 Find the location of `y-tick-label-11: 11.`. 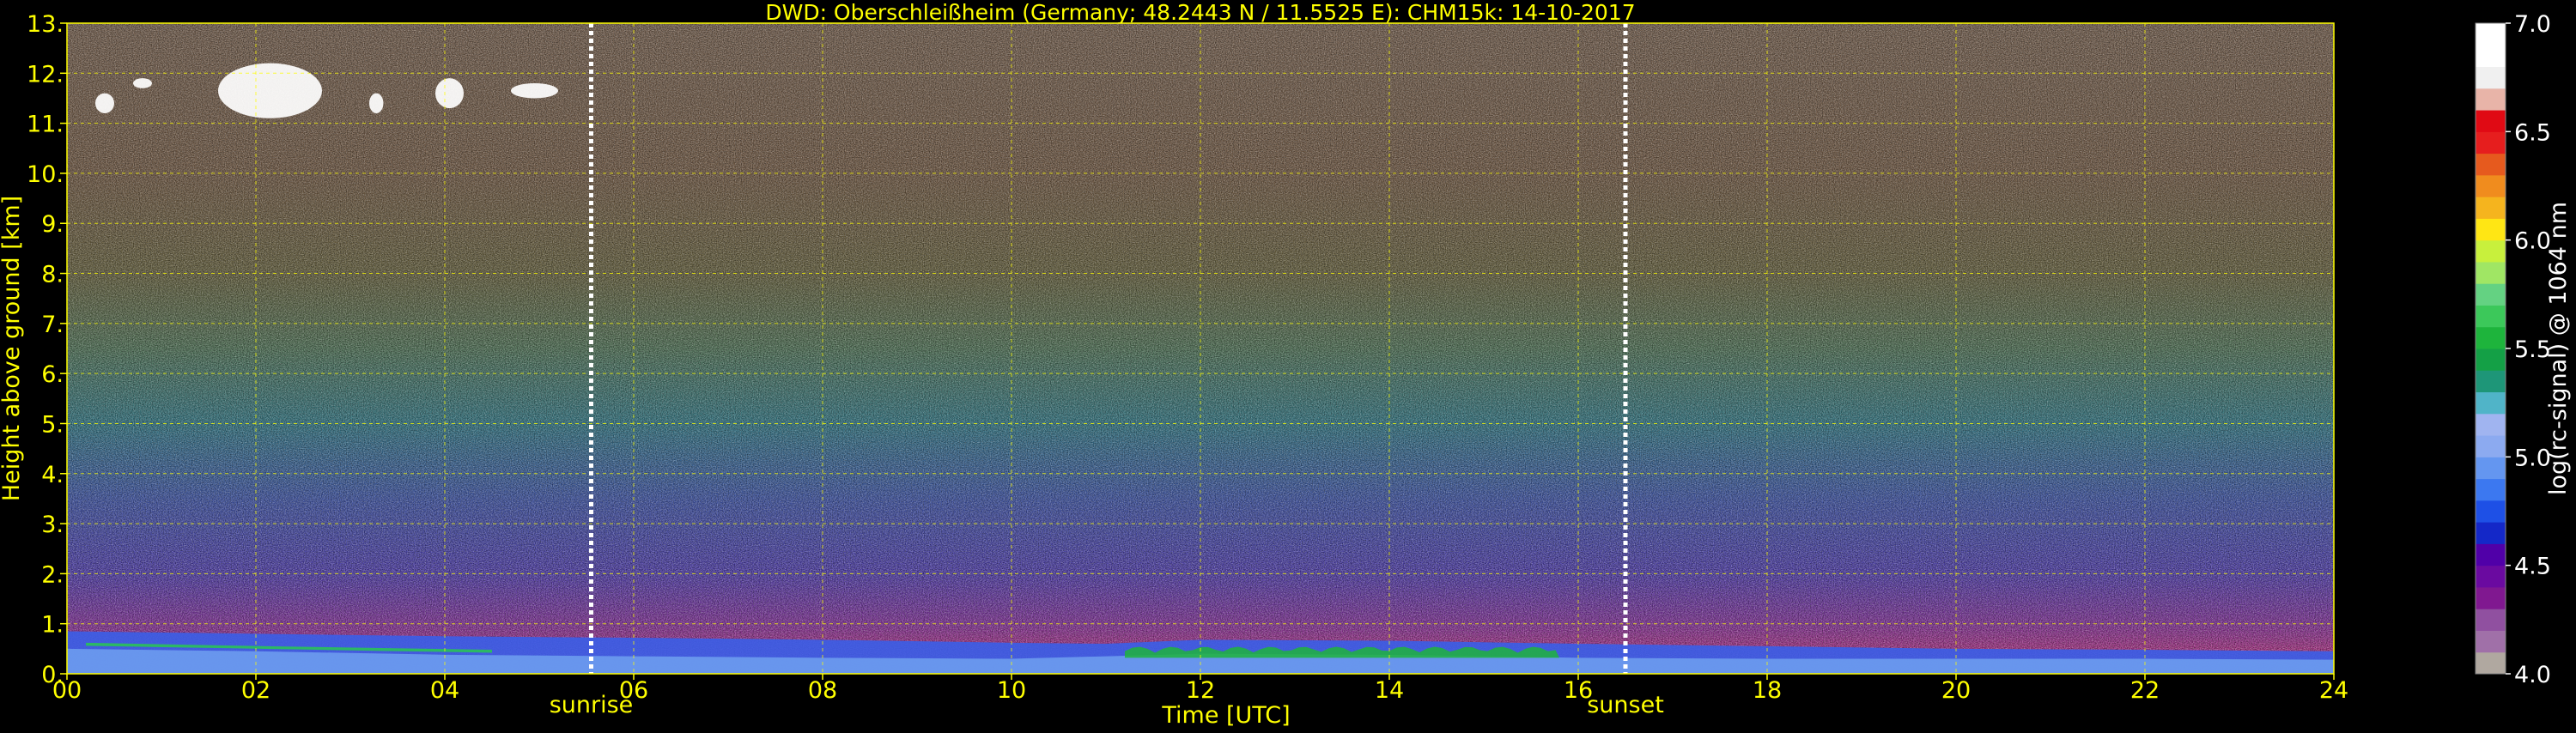

y-tick-label-11: 11. is located at coordinates (45, 125).